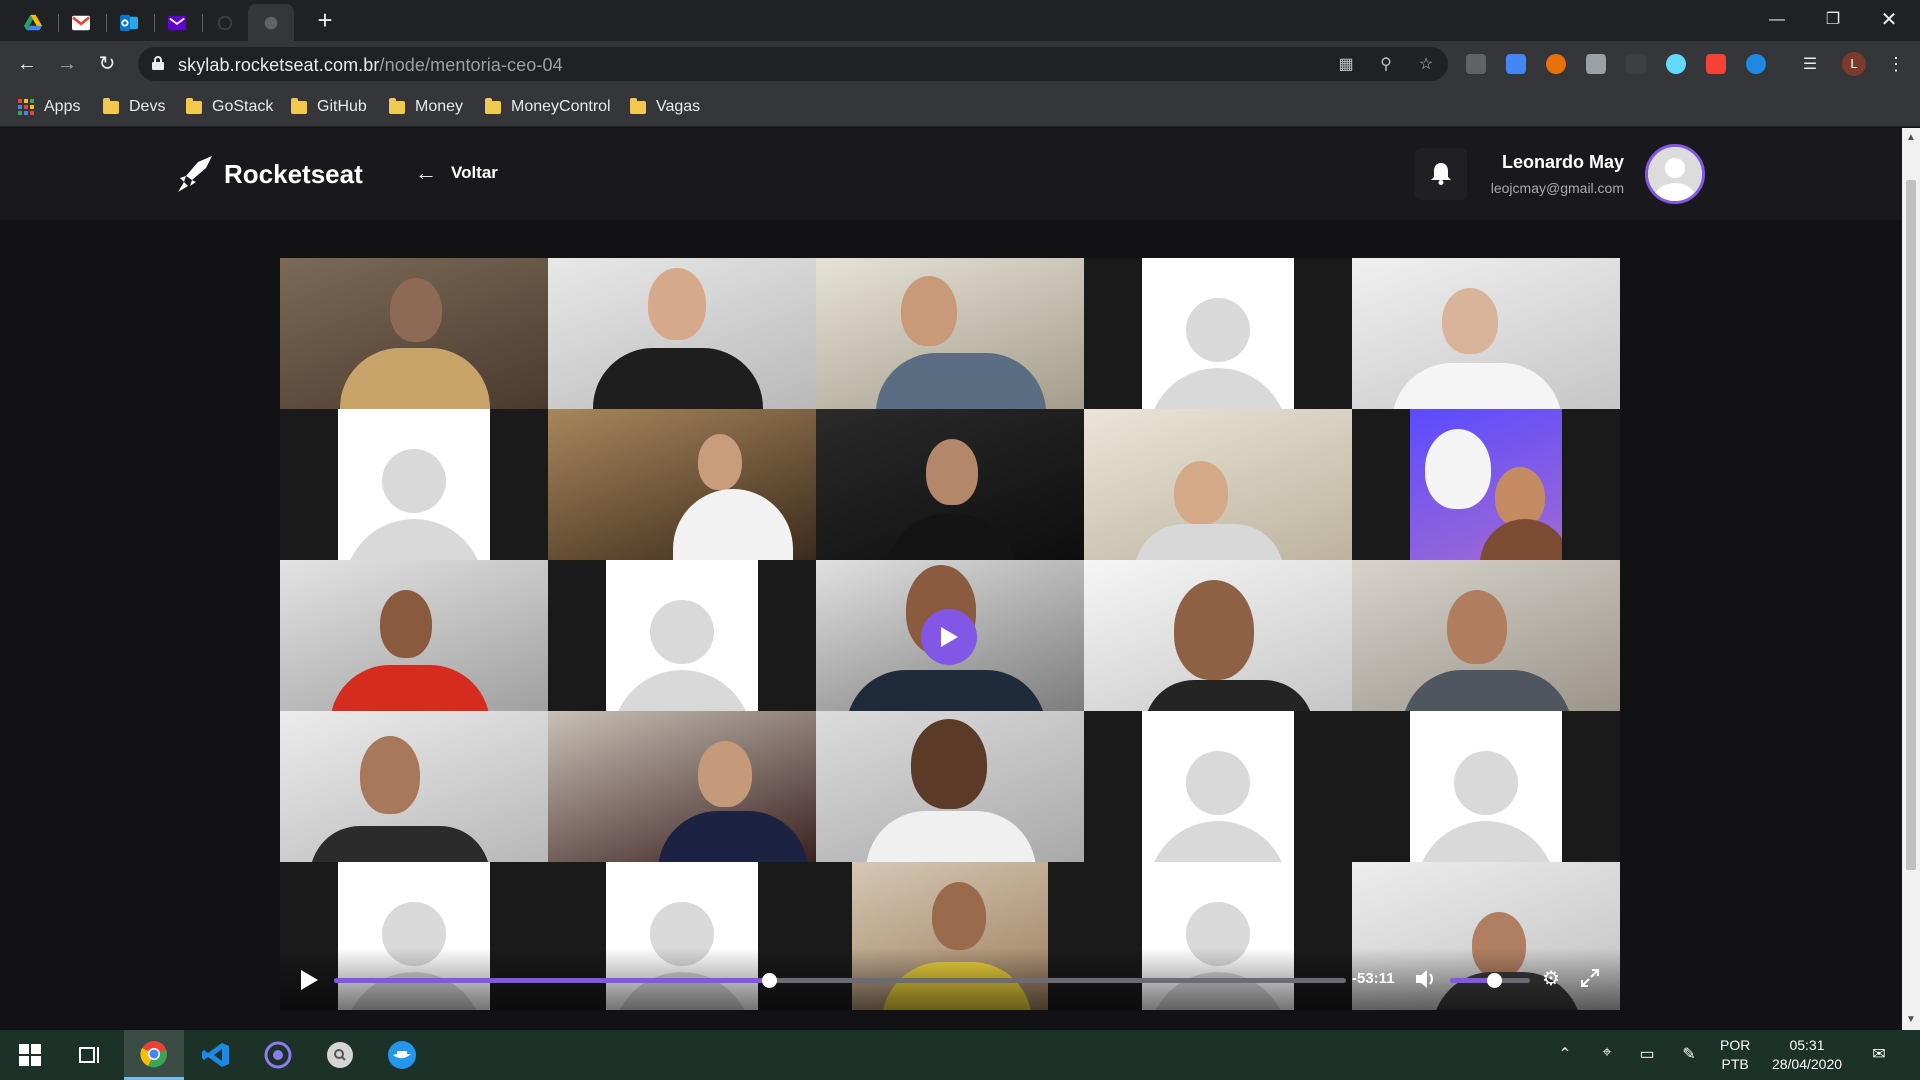  Describe the element at coordinates (402, 1055) in the screenshot. I see `taskbar-docker` at that location.